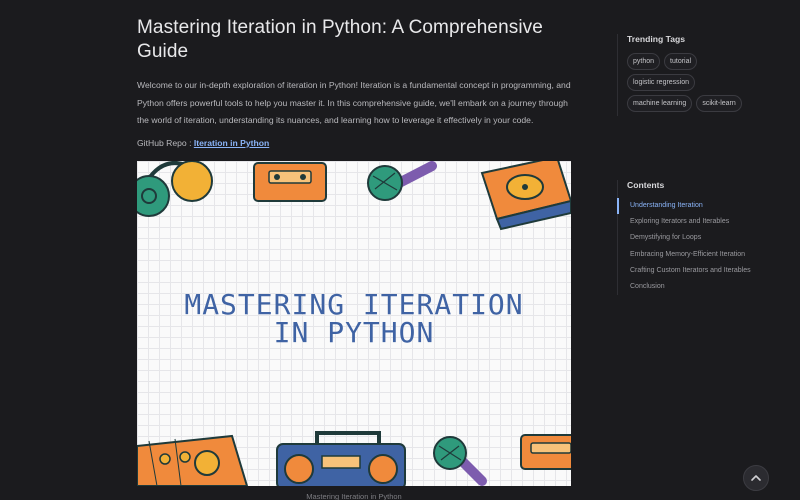 This screenshot has height=500, width=800. Describe the element at coordinates (656, 39) in the screenshot. I see `tags-heading: Trending Tags` at that location.